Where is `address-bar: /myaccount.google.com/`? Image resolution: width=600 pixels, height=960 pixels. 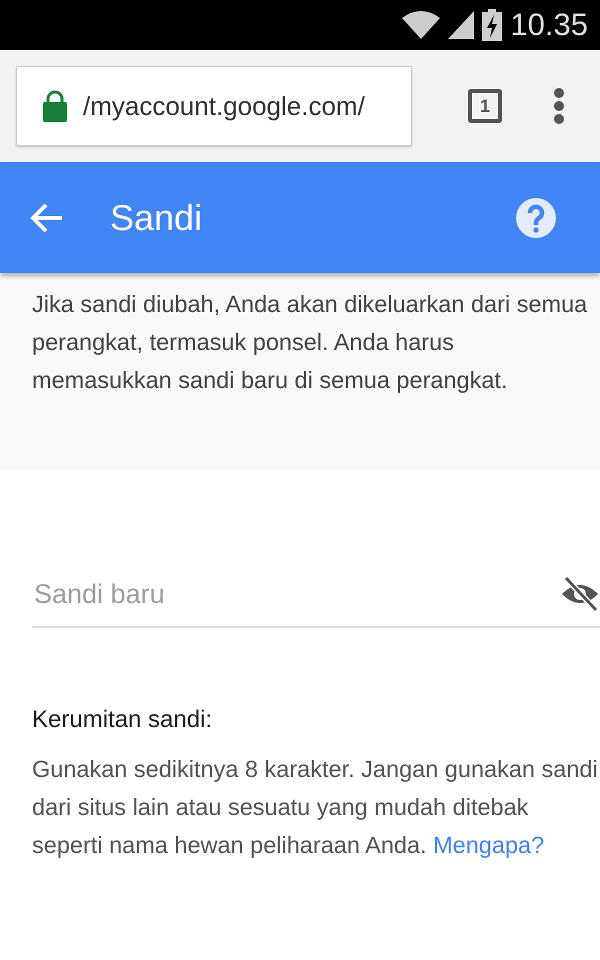
address-bar: /myaccount.google.com/ is located at coordinates (214, 106).